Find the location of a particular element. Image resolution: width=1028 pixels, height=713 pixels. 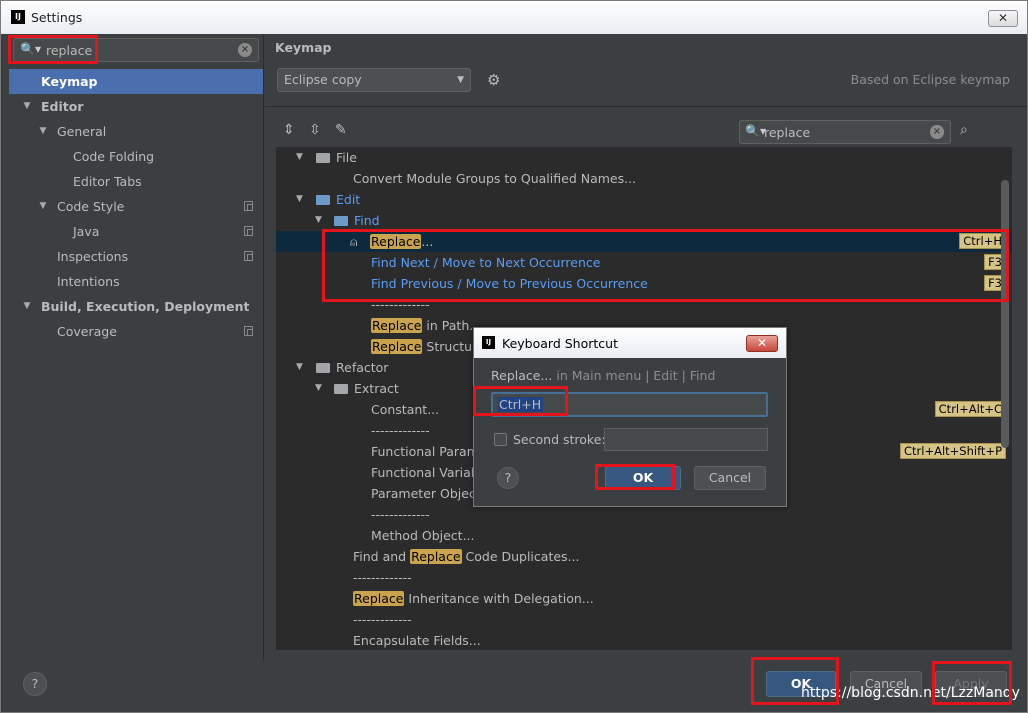

expand-all-icon: ⇕ is located at coordinates (289, 130).